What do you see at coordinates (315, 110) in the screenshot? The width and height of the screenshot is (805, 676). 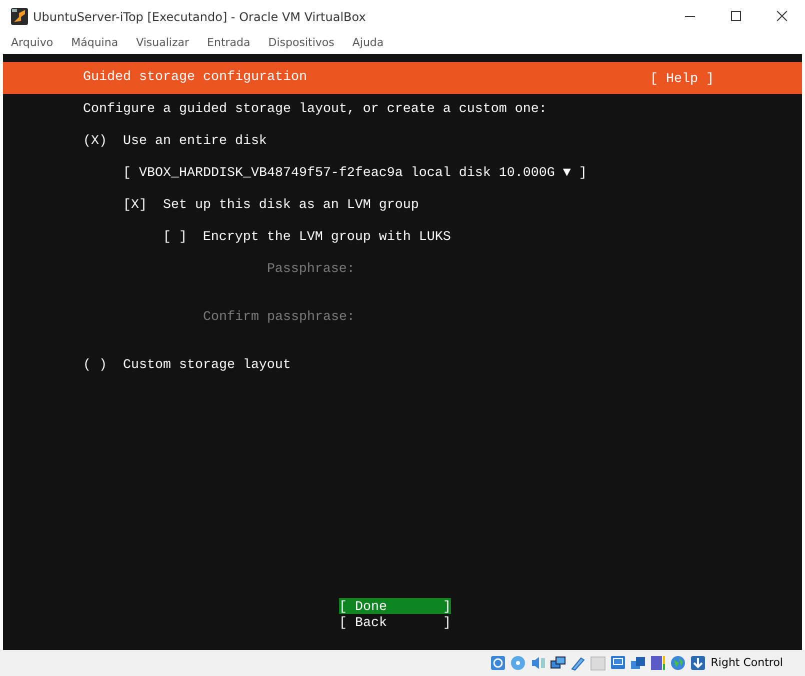 I see `instruction-text: Configure a guided storage layout, or create a custom one:` at bounding box center [315, 110].